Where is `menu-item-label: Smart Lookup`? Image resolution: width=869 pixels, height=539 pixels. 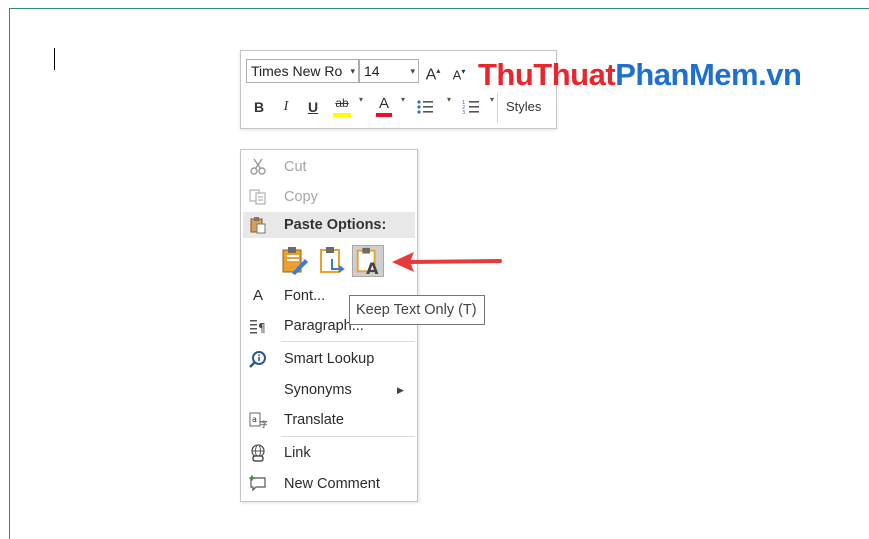 menu-item-label: Smart Lookup is located at coordinates (329, 359).